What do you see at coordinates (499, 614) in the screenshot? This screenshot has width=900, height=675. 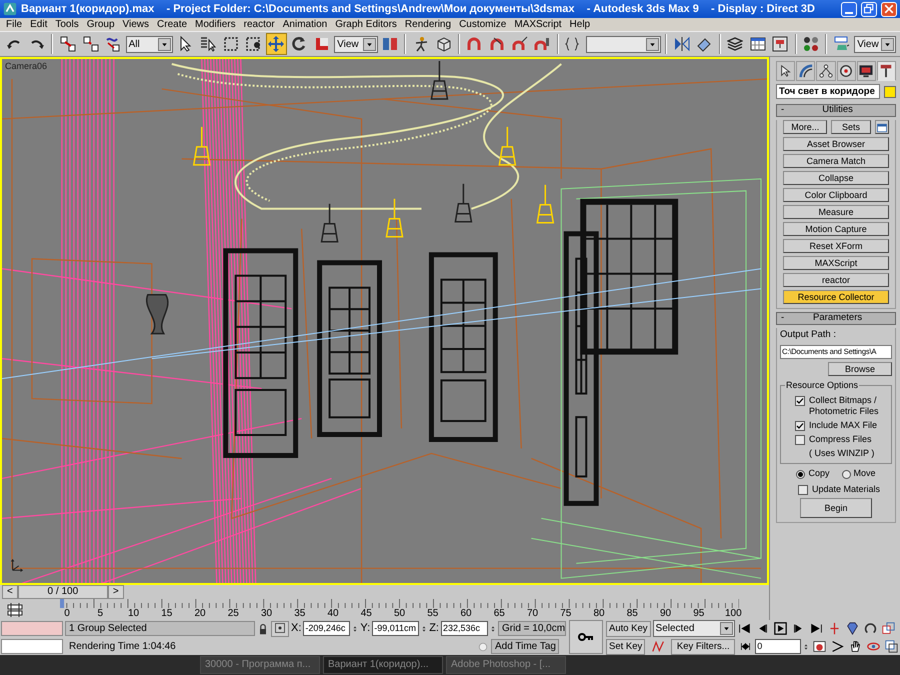 I see `frame-number: 65` at bounding box center [499, 614].